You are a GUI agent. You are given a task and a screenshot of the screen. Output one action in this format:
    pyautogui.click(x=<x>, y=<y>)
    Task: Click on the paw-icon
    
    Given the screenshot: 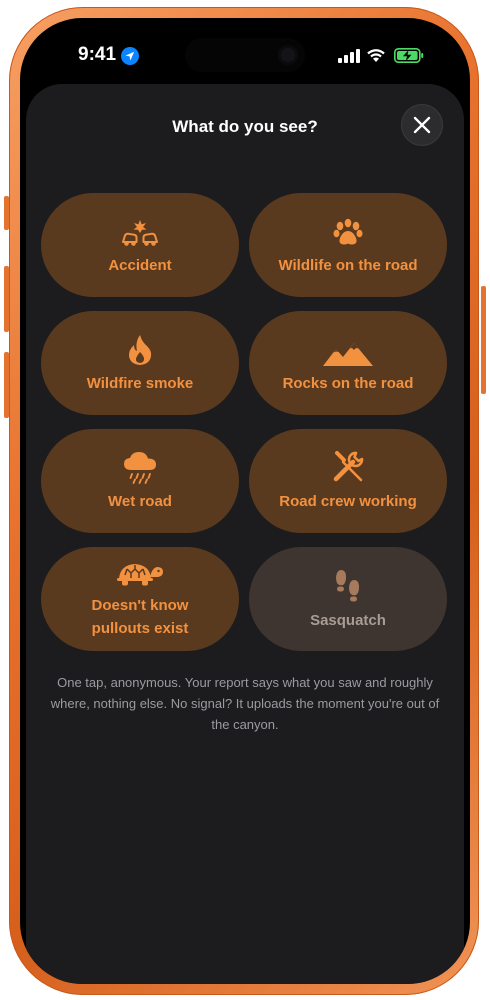 What is the action you would take?
    pyautogui.click(x=348, y=231)
    